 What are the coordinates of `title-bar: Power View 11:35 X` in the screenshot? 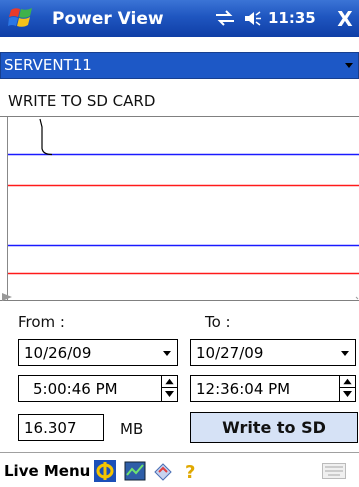 It's located at (179, 18).